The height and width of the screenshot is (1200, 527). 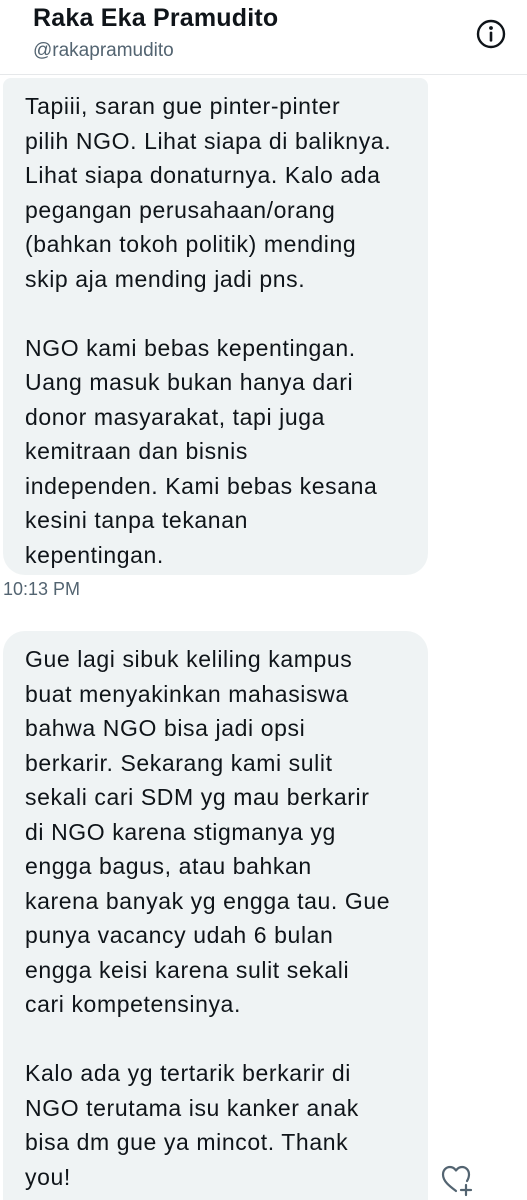 What do you see at coordinates (192, 1108) in the screenshot?
I see `message-text-line: NGO terutama isu kanker anak` at bounding box center [192, 1108].